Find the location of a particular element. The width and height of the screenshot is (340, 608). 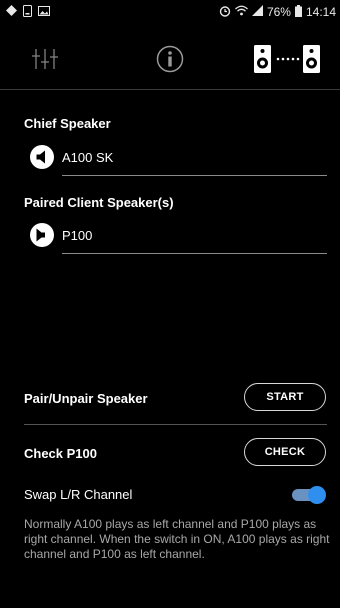

alarm-icon is located at coordinates (225, 12).